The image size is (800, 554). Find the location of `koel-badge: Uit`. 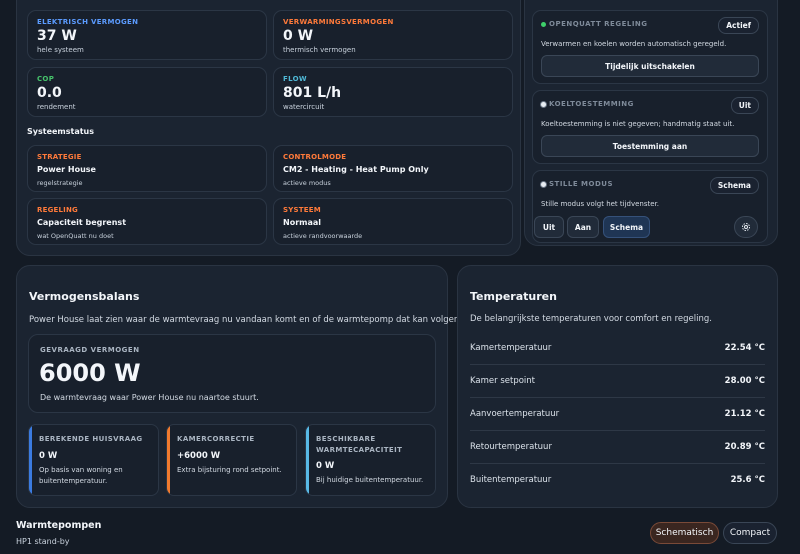

koel-badge: Uit is located at coordinates (744, 105).